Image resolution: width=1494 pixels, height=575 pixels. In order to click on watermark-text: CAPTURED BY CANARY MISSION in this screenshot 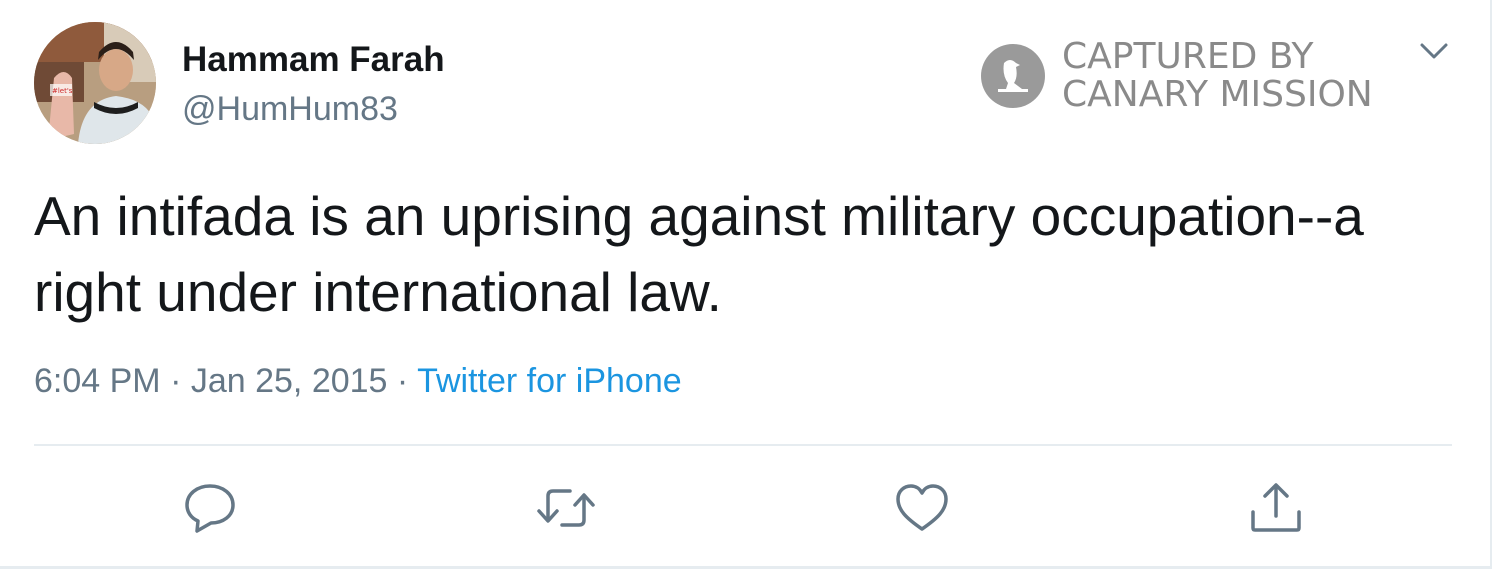, I will do `click(1217, 76)`.